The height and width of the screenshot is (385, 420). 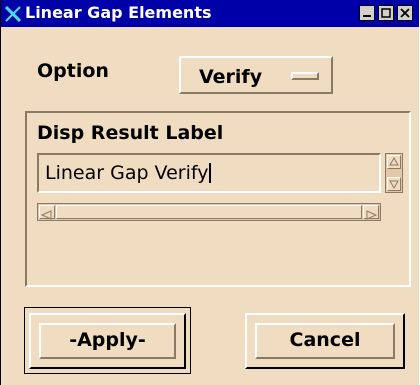 I want to click on horizontal-scroll-thumb, so click(x=209, y=212).